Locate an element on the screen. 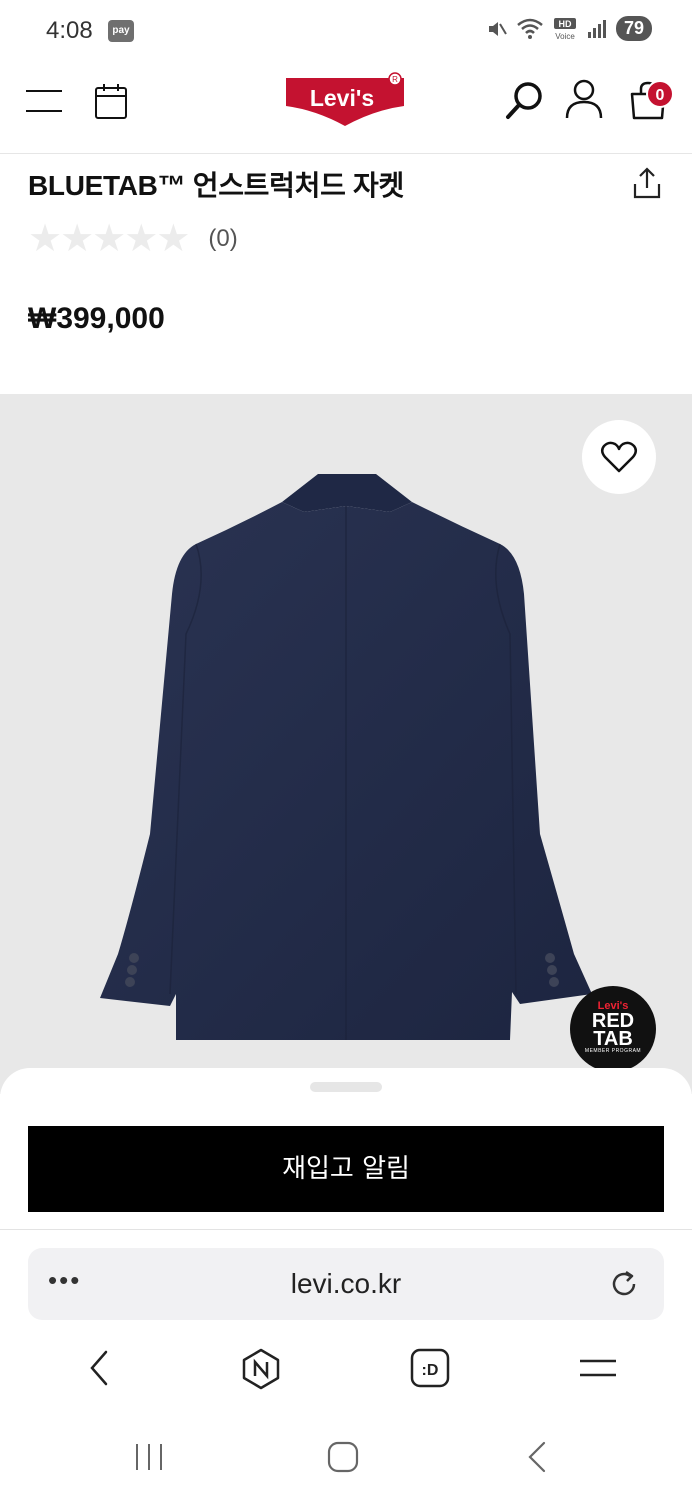 The image size is (692, 1500). battery-indicator: 79 is located at coordinates (633, 28).